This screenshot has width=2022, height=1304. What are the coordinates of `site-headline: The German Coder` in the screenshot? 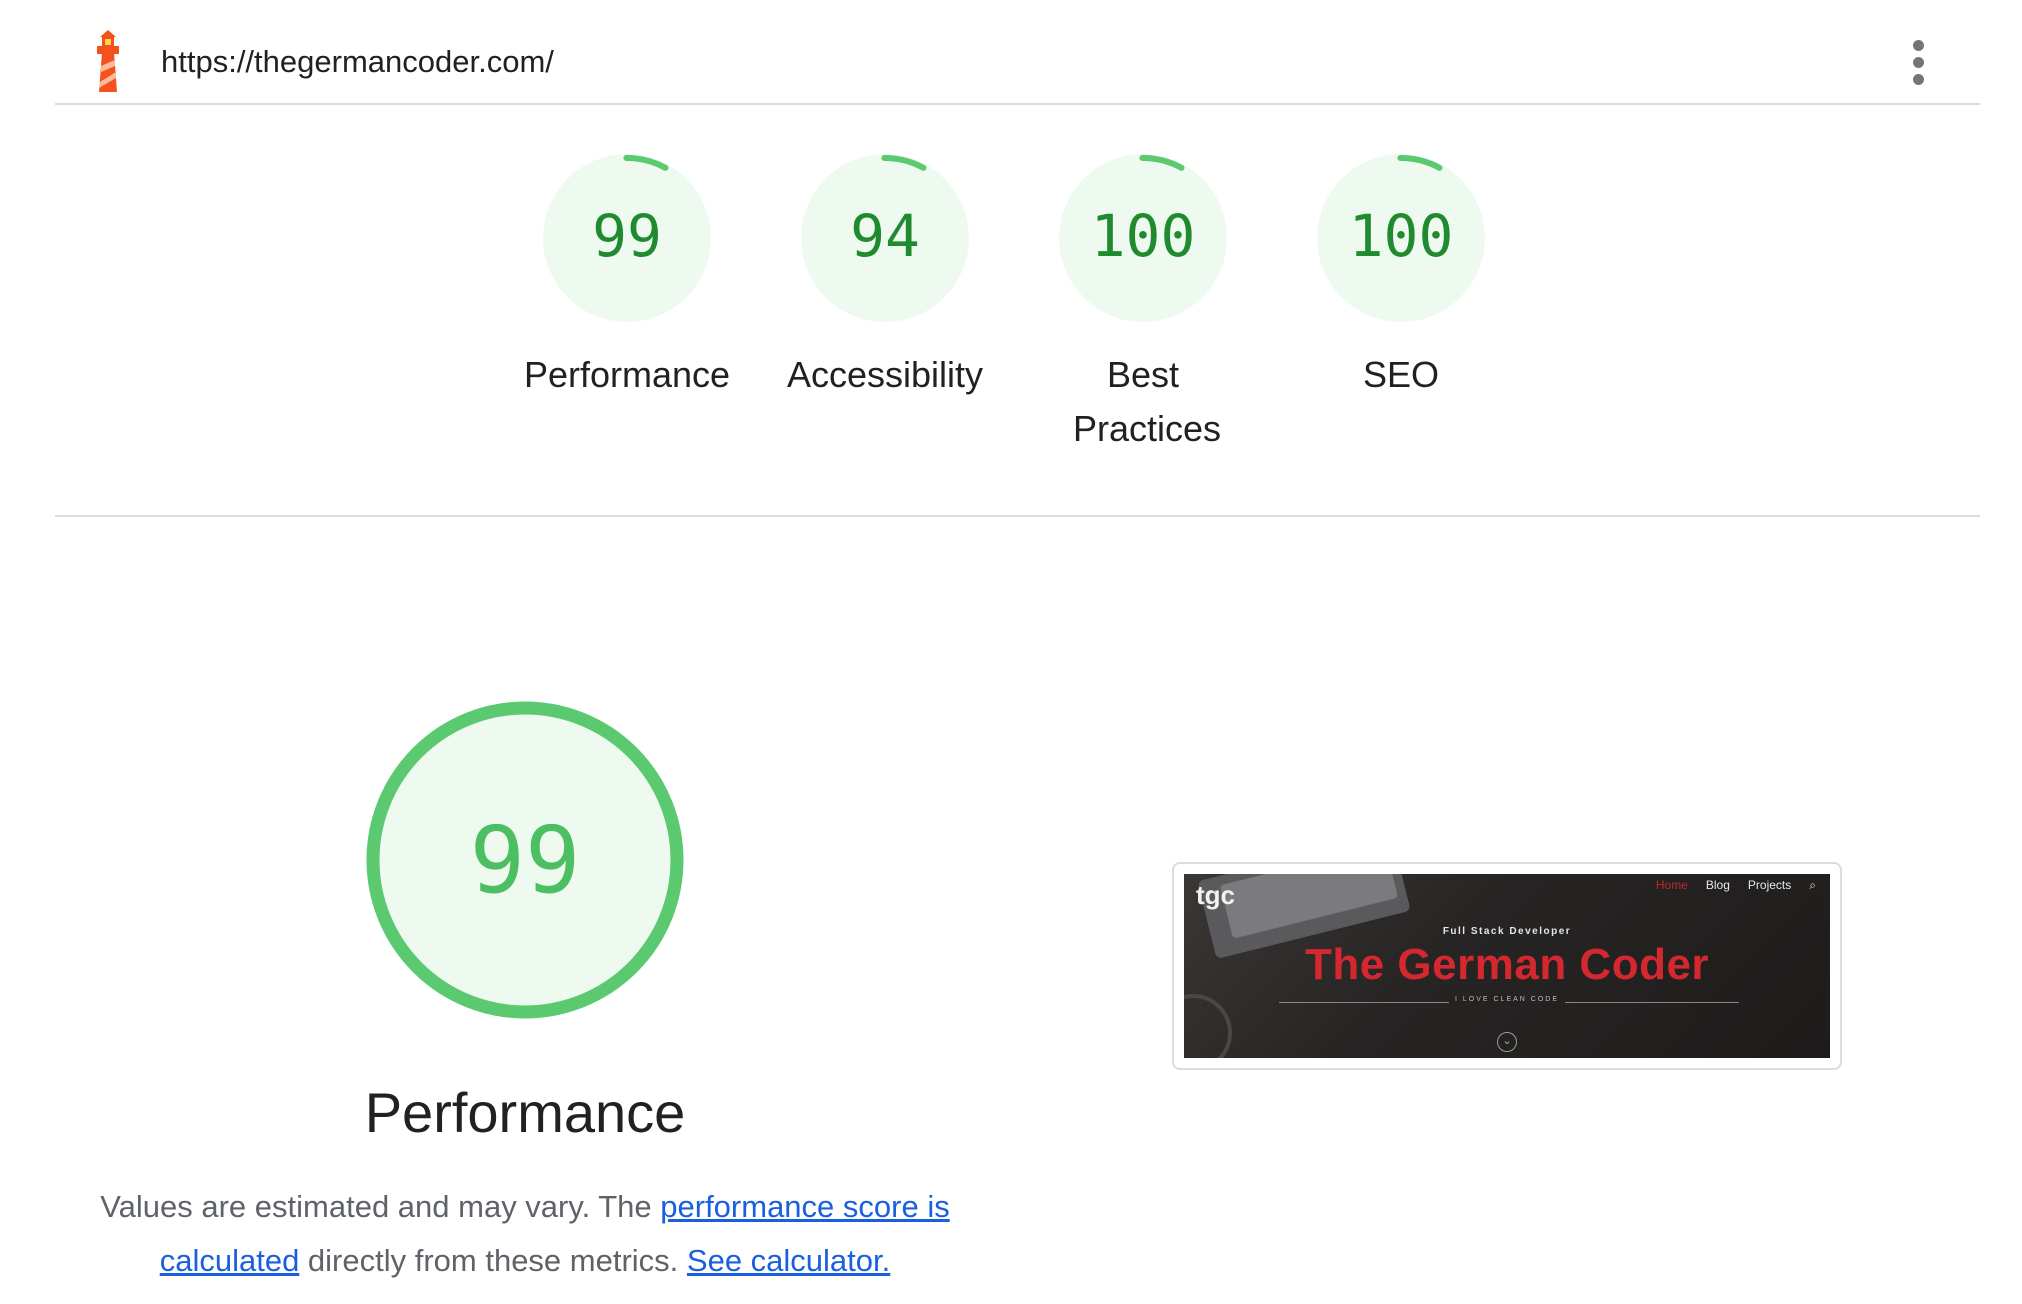 It's located at (1507, 964).